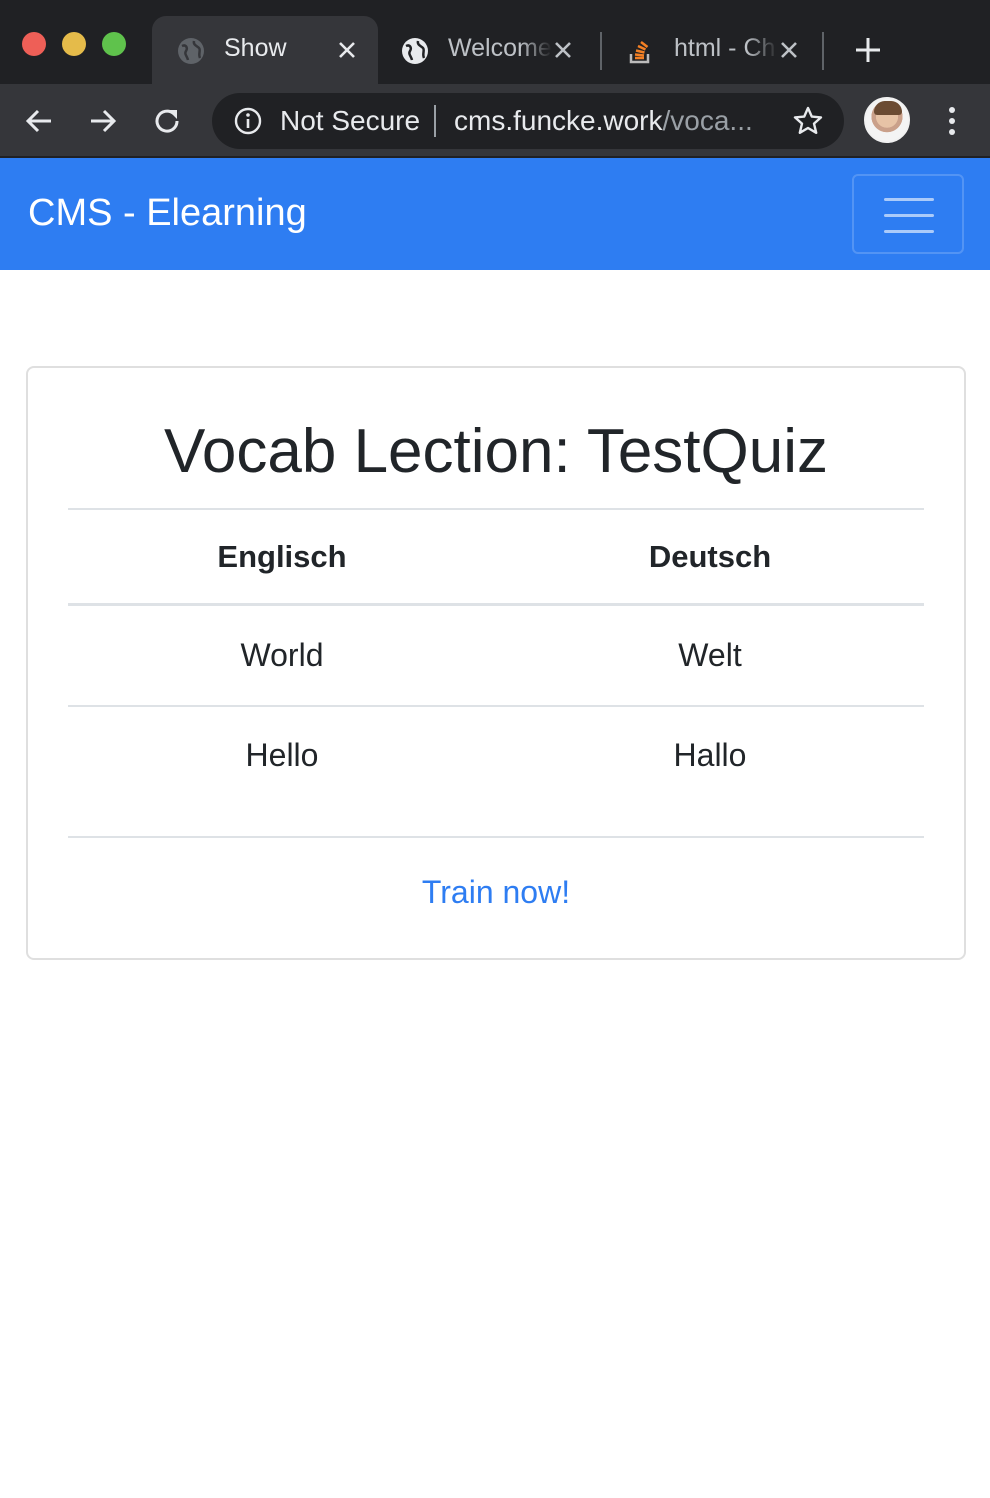 This screenshot has height=1498, width=990. What do you see at coordinates (74, 44) in the screenshot?
I see `window-minimize-button` at bounding box center [74, 44].